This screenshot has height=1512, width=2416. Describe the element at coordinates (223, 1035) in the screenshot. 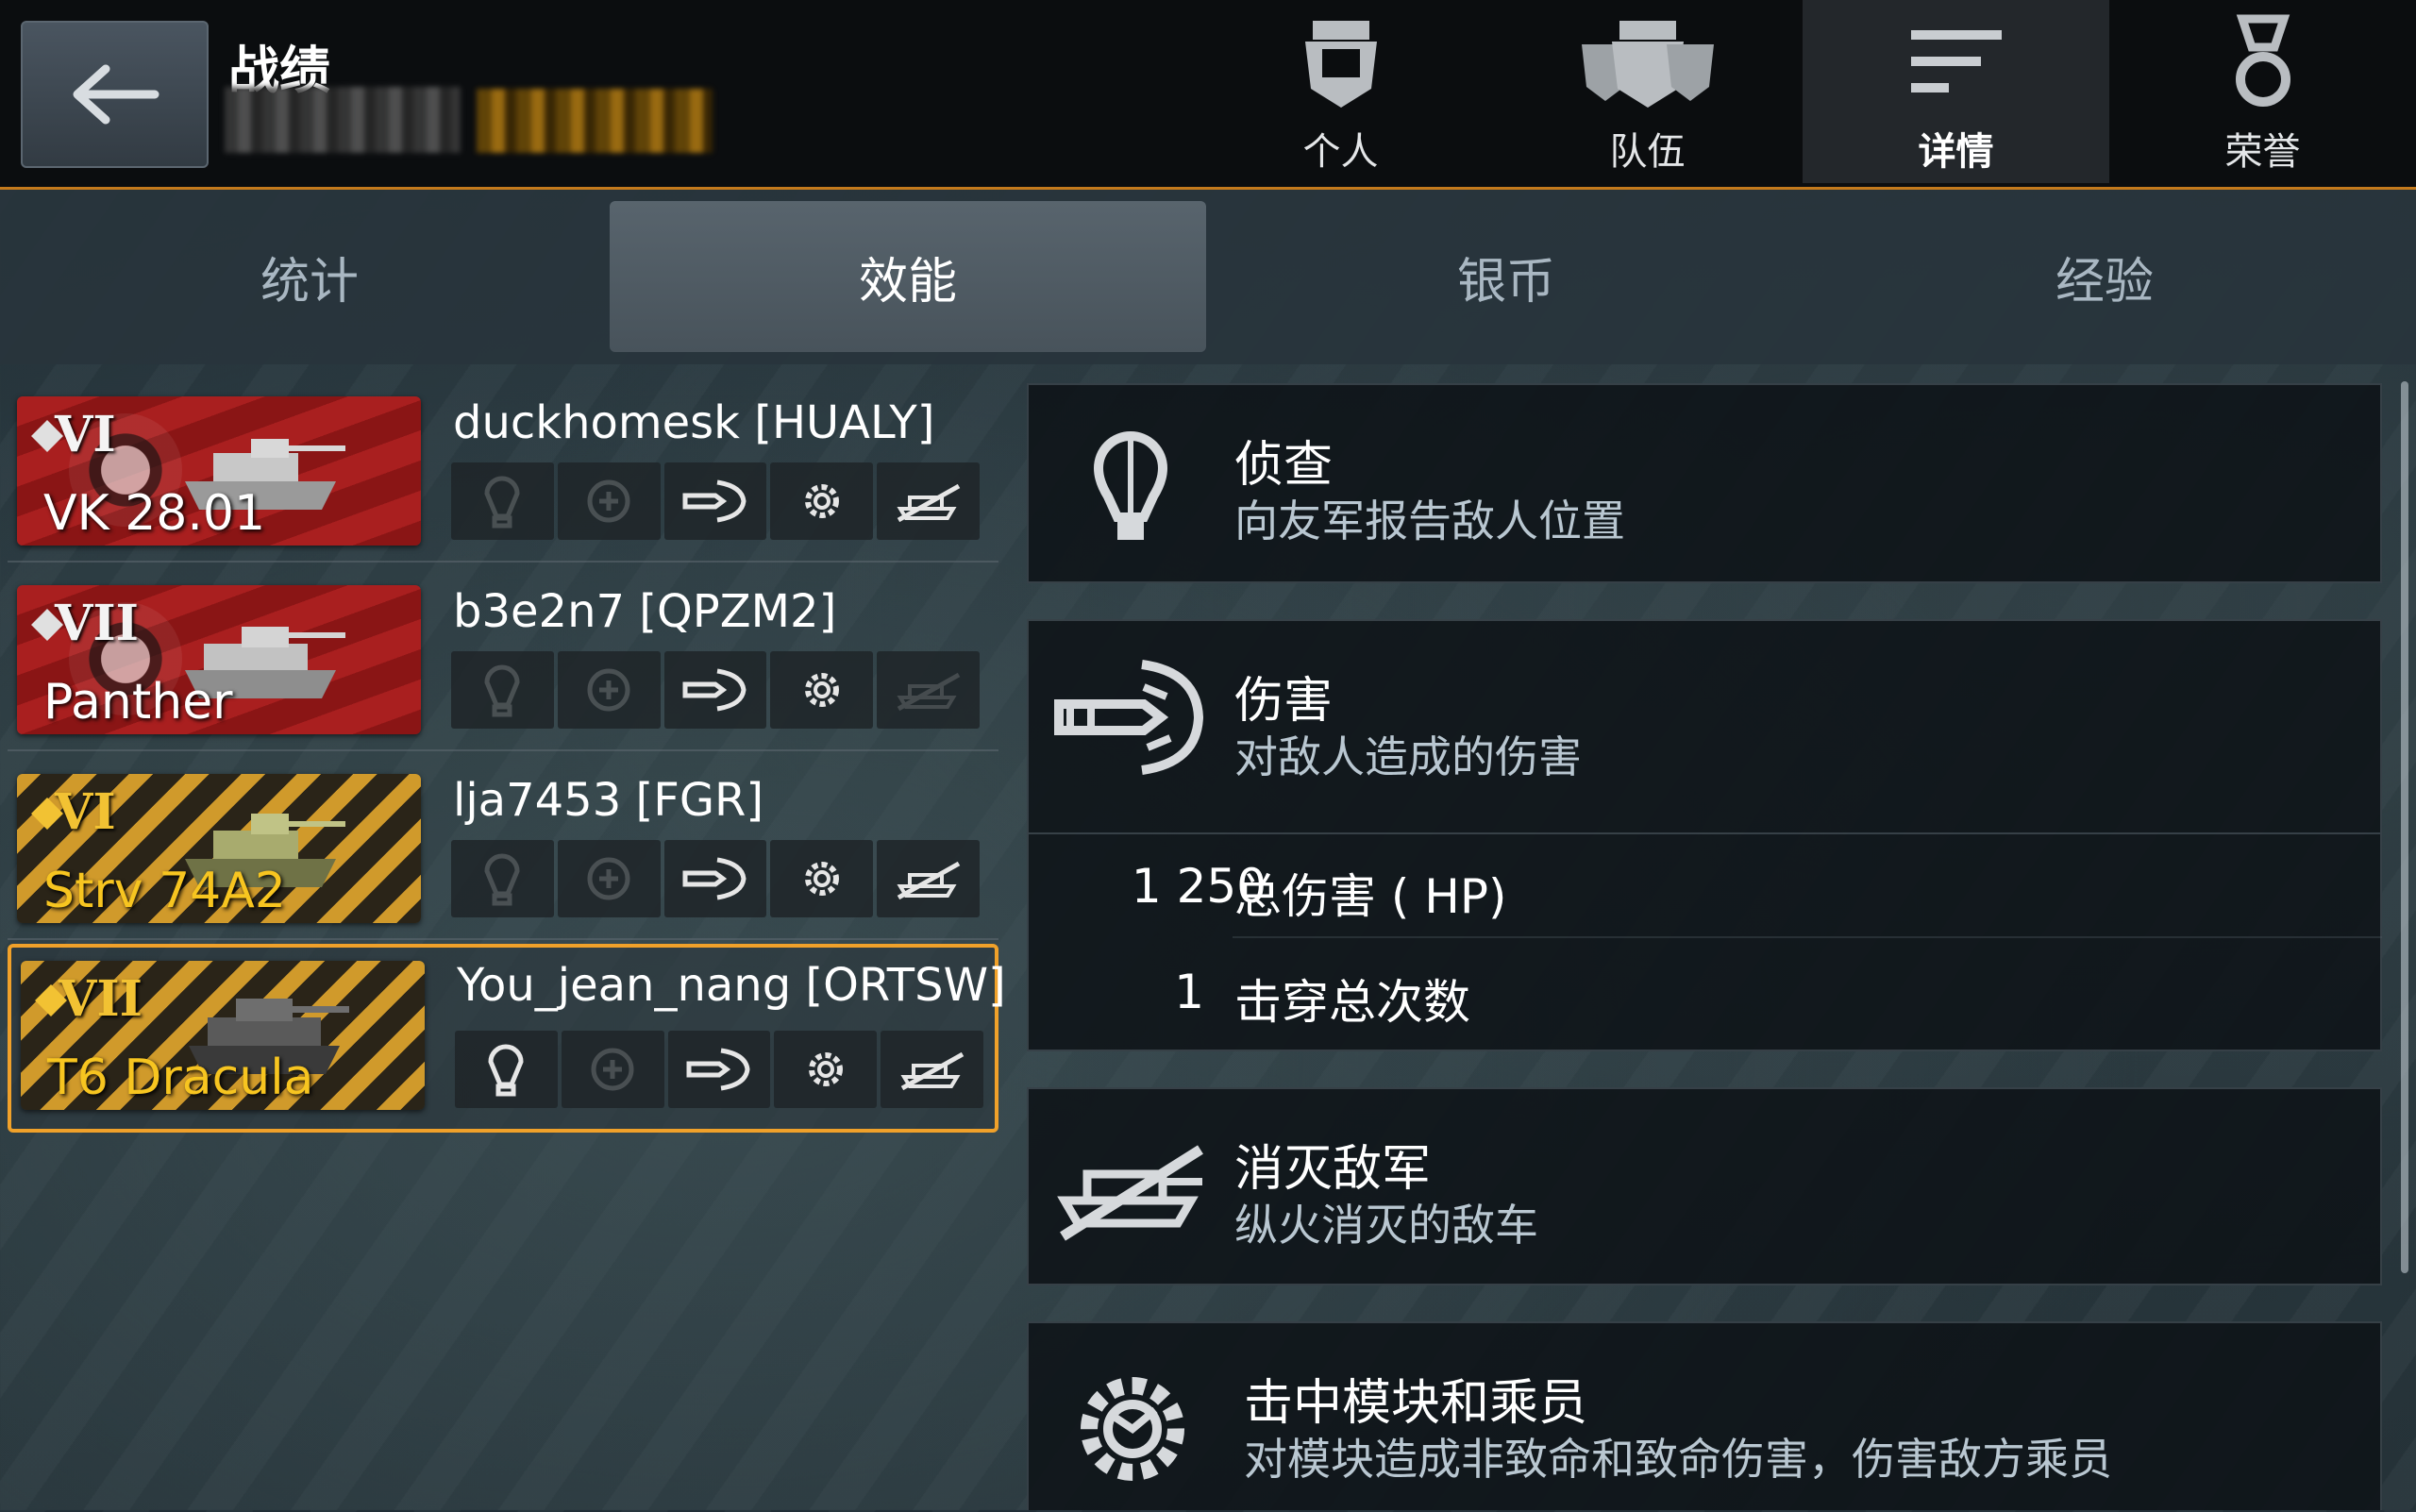

I see `vehicle-card: VII T6 Dracula` at that location.